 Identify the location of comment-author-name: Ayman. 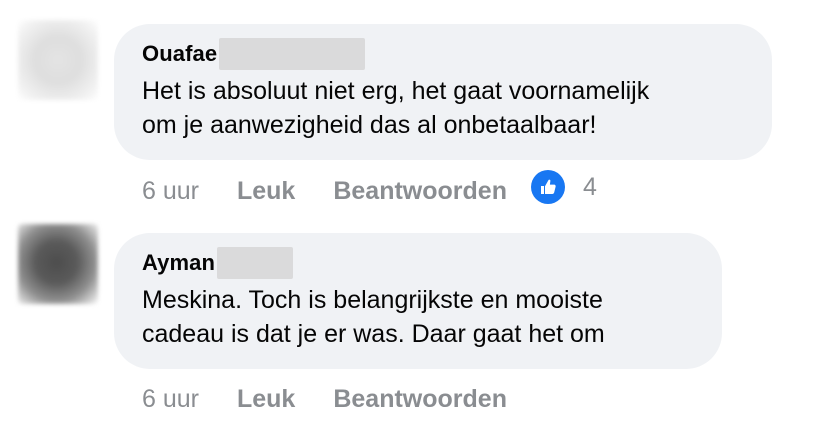
(178, 263).